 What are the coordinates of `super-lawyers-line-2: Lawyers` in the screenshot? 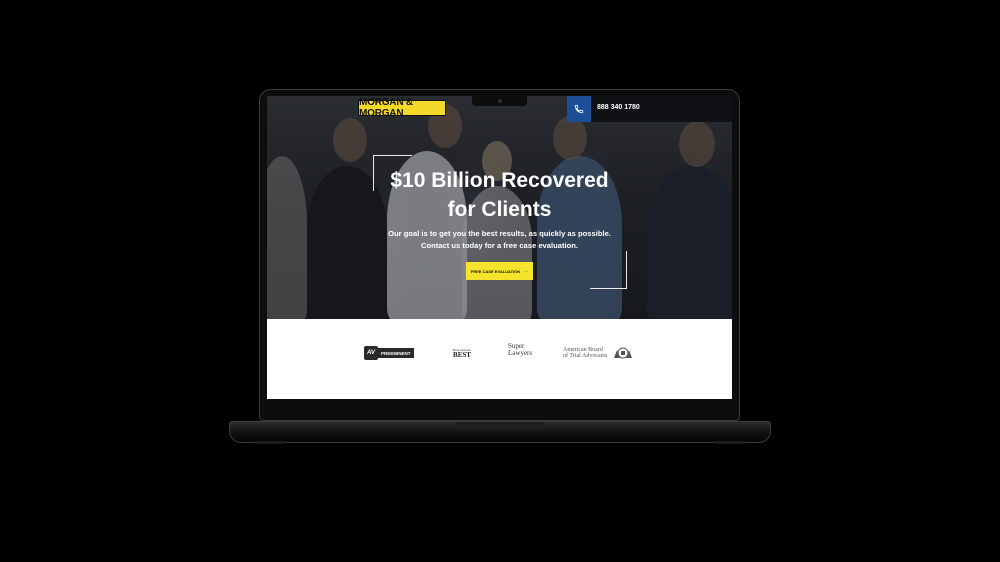 It's located at (520, 353).